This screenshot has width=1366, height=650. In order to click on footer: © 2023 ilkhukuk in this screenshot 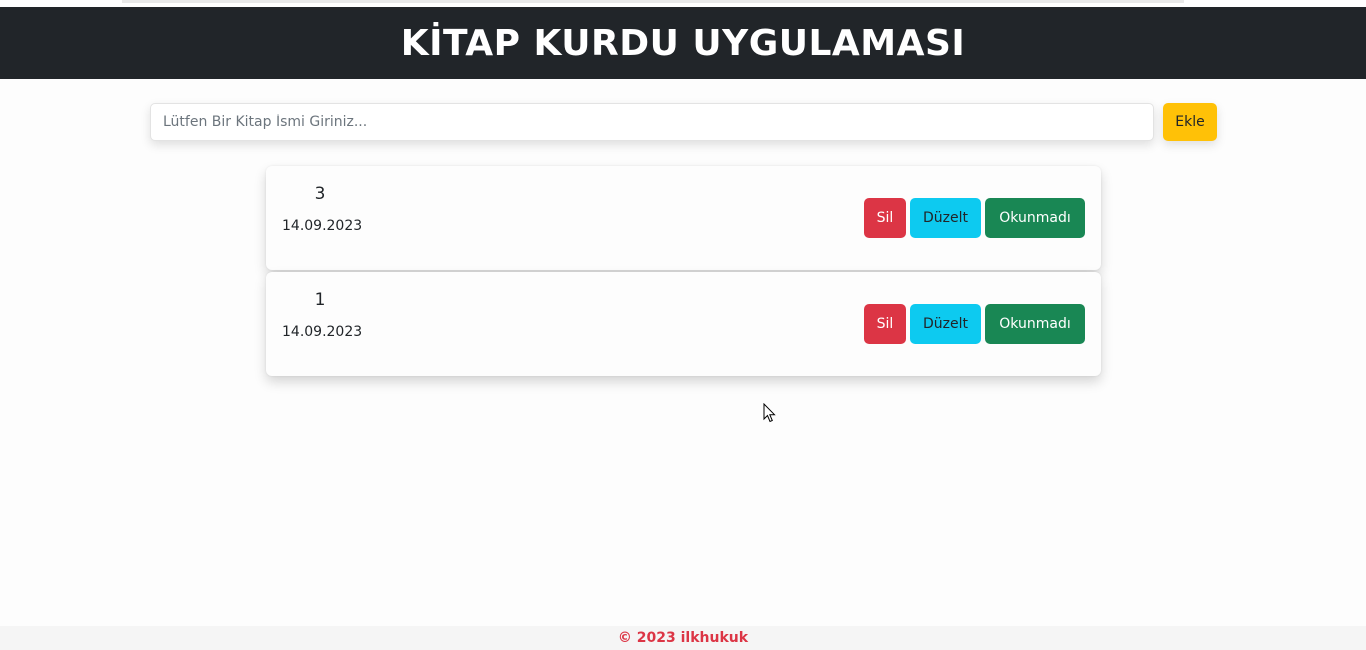, I will do `click(683, 638)`.